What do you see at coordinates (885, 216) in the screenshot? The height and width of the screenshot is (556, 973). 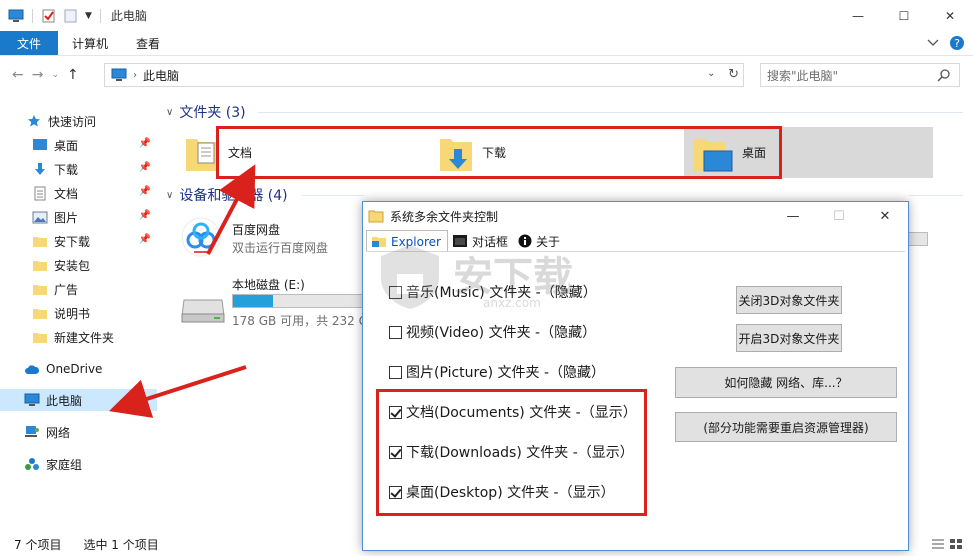 I see `dialog-close-button: ✕` at bounding box center [885, 216].